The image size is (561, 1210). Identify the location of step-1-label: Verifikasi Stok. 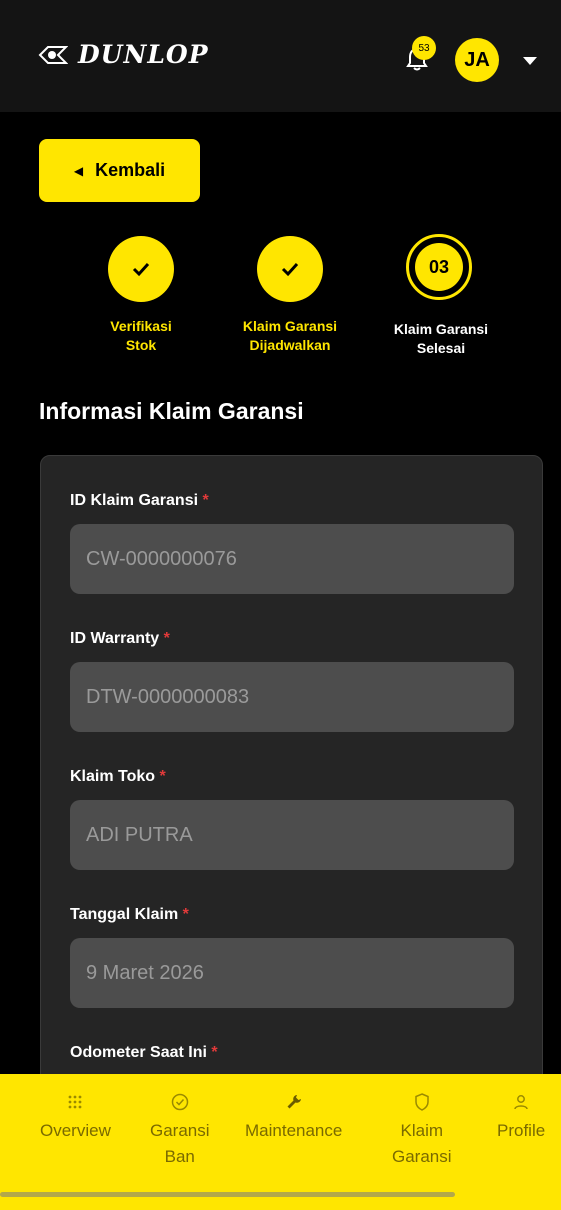
(141, 336).